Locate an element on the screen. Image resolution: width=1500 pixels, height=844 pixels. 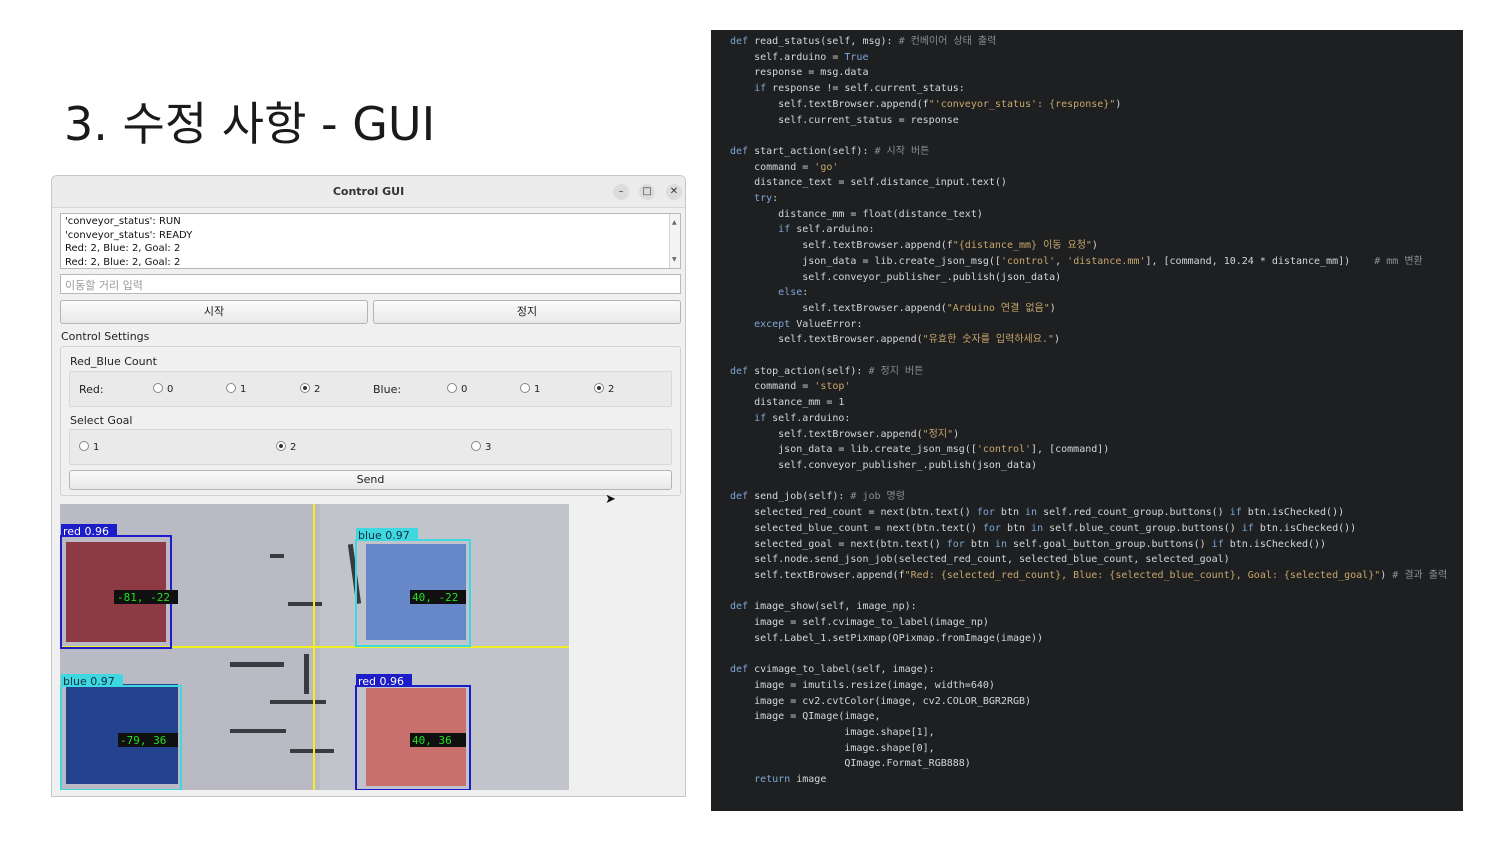
detection-coord: 40, -22 is located at coordinates (435, 597).